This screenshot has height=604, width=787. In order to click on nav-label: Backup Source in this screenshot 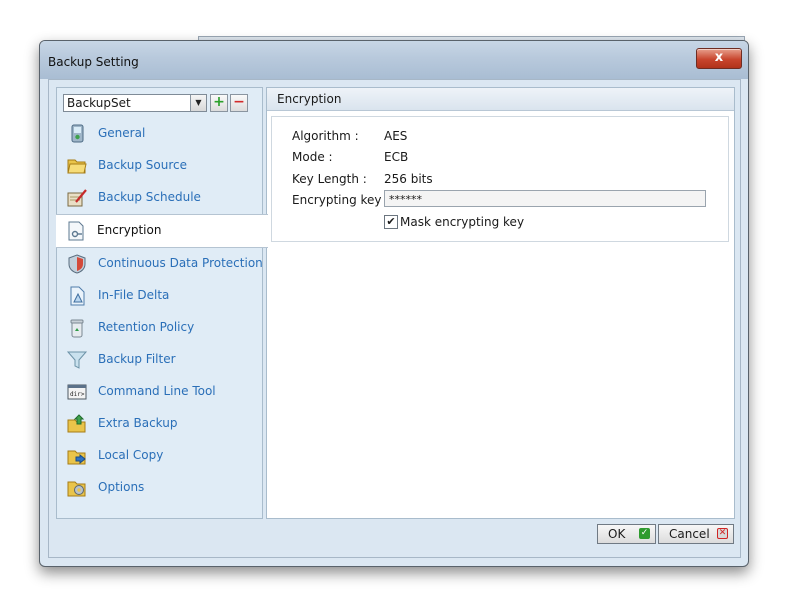, I will do `click(143, 165)`.